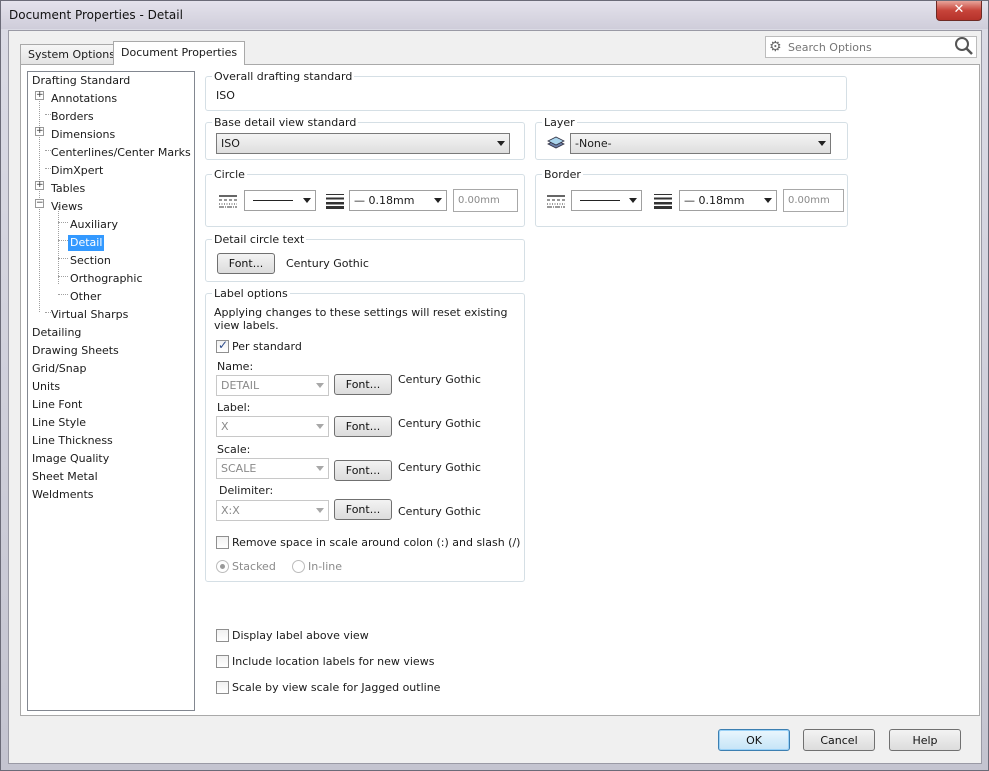 This screenshot has width=989, height=771. I want to click on border-label: Border, so click(562, 174).